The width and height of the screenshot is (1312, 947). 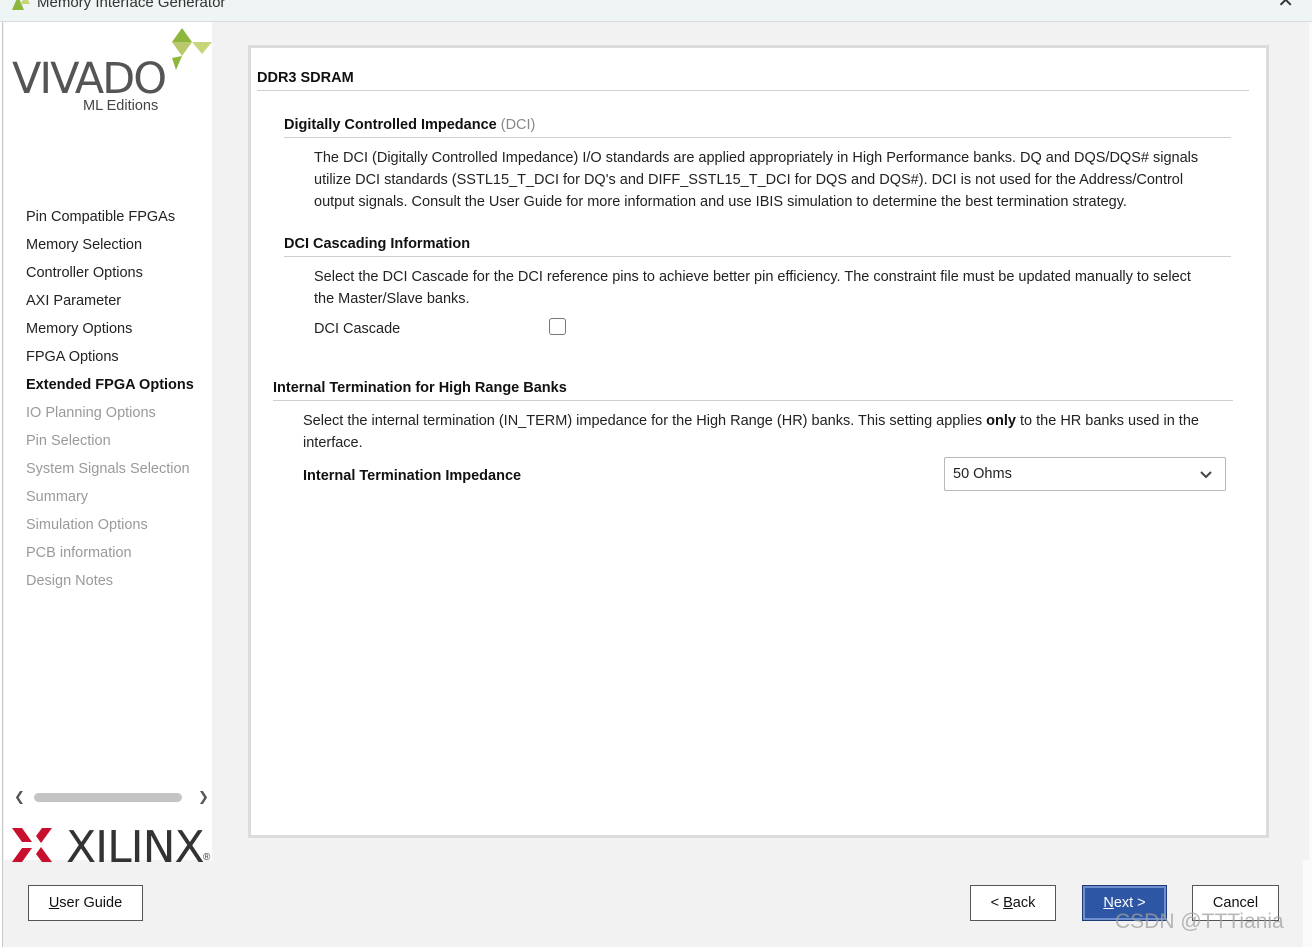 What do you see at coordinates (108, 797) in the screenshot?
I see `scrollbar-thumb` at bounding box center [108, 797].